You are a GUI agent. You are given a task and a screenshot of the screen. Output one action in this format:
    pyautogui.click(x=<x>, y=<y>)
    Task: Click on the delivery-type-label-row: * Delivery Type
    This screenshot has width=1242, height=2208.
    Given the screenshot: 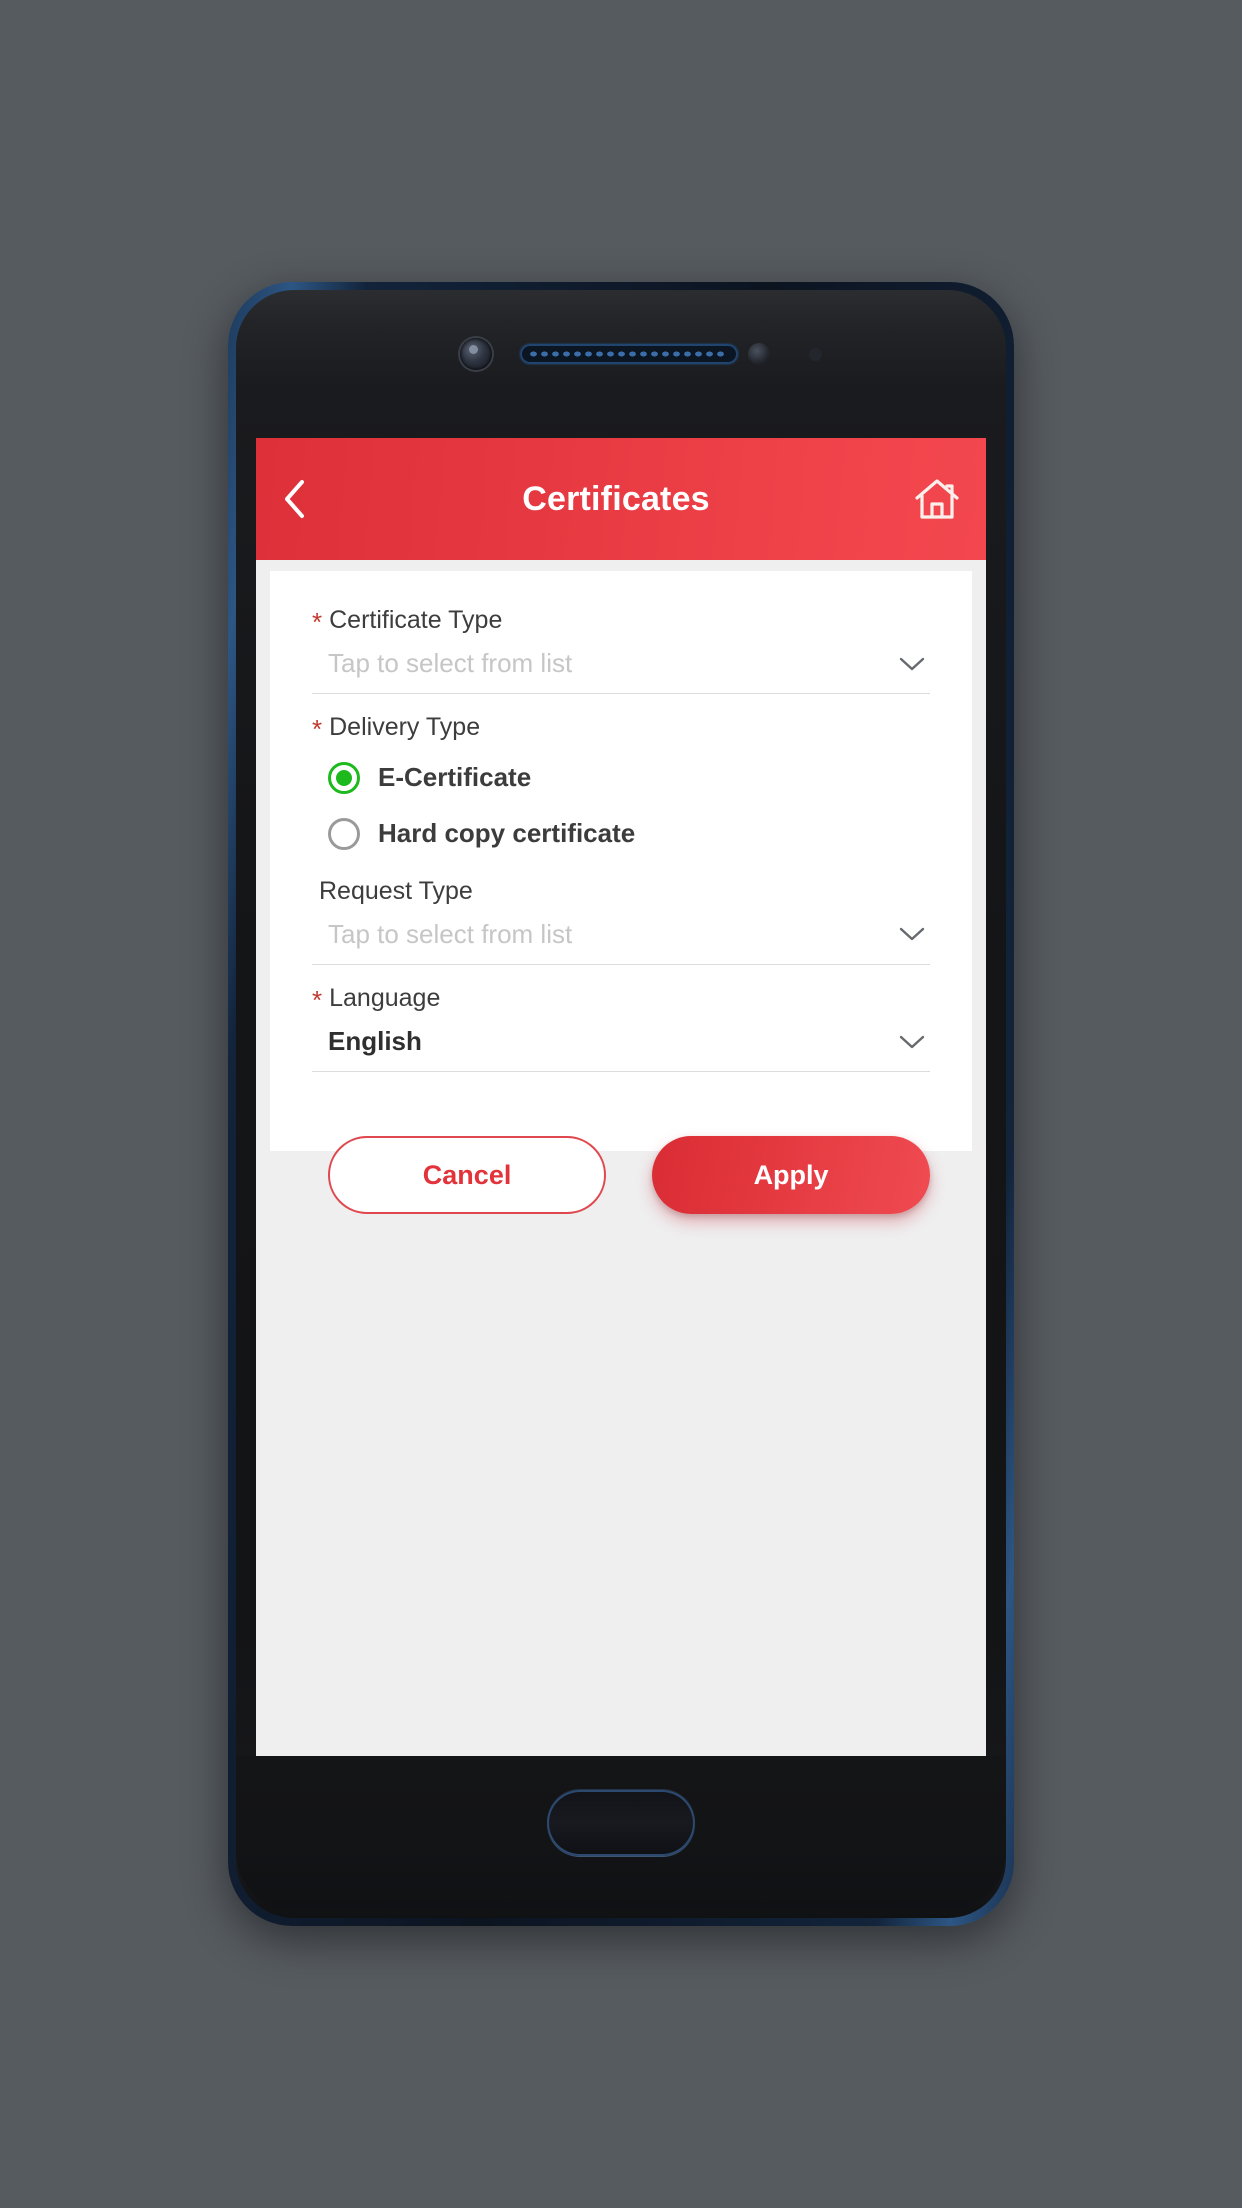 What is the action you would take?
    pyautogui.click(x=621, y=727)
    